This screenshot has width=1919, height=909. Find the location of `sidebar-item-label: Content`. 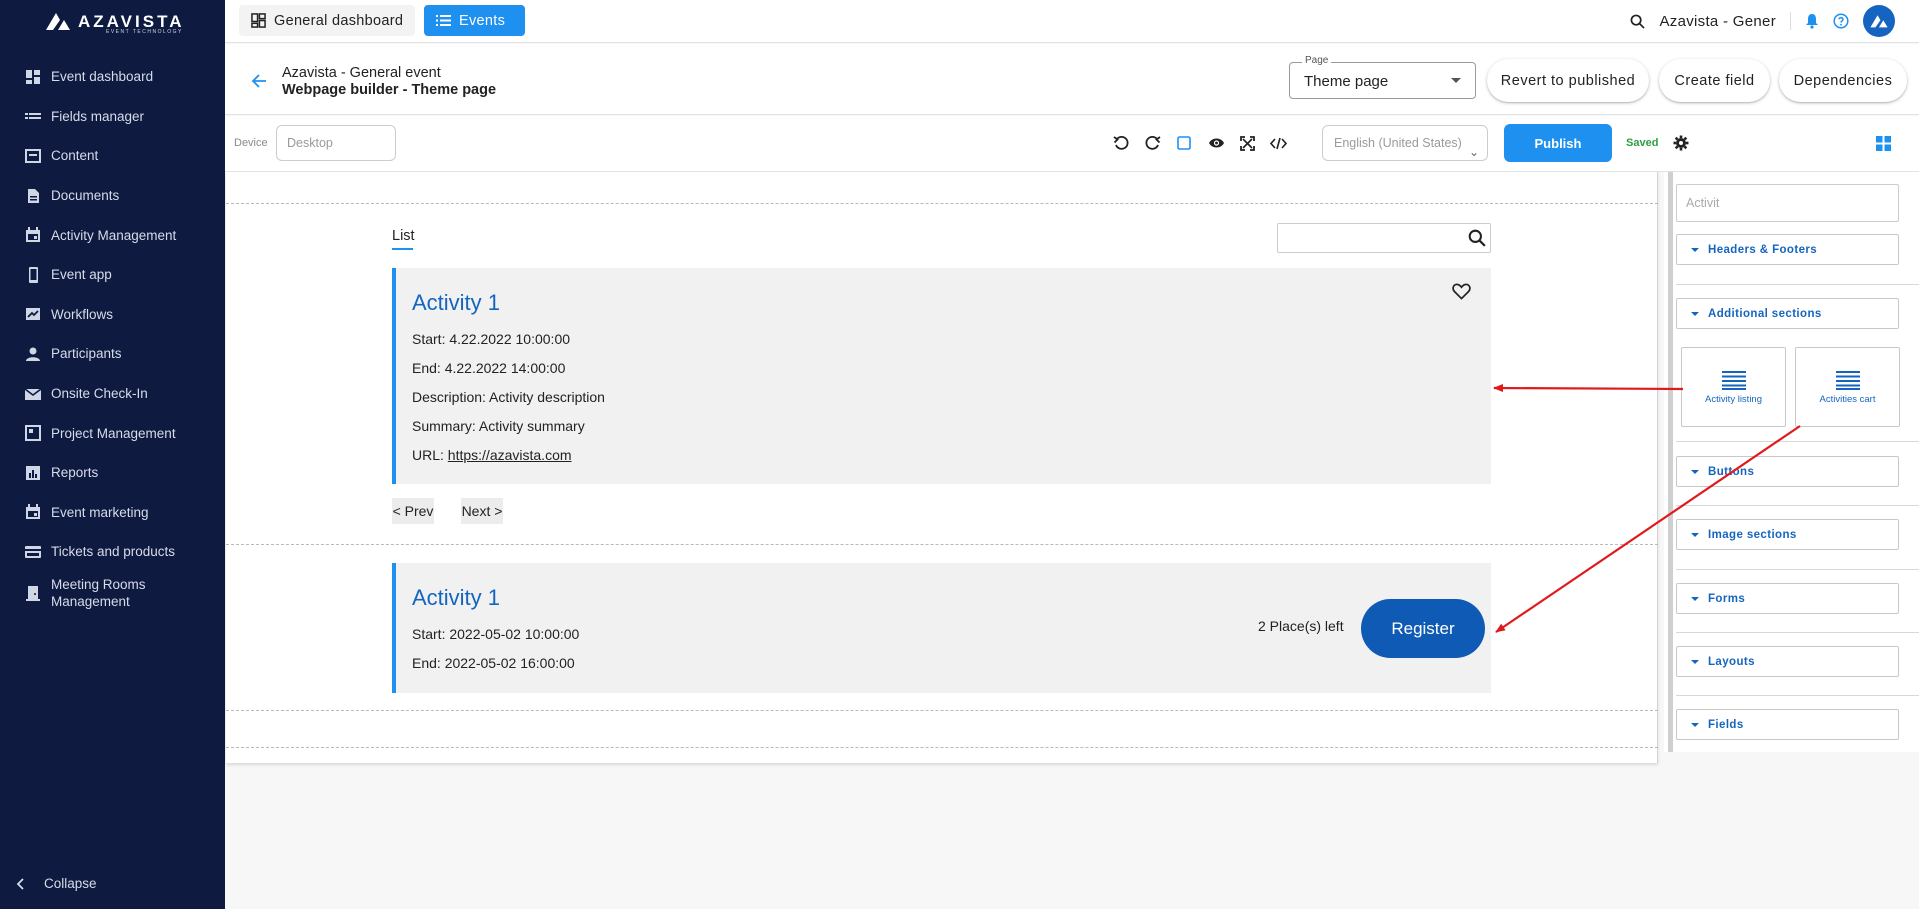

sidebar-item-label: Content is located at coordinates (75, 156).